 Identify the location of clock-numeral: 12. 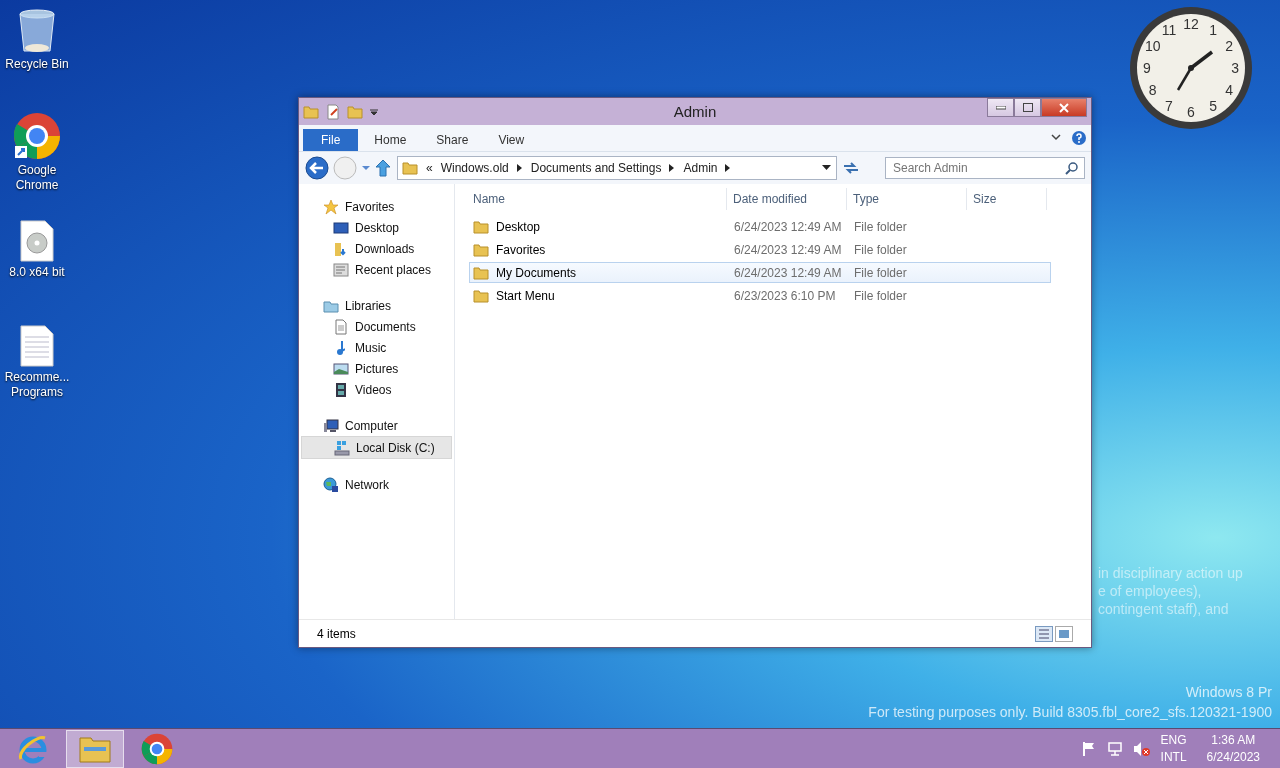
(1191, 23).